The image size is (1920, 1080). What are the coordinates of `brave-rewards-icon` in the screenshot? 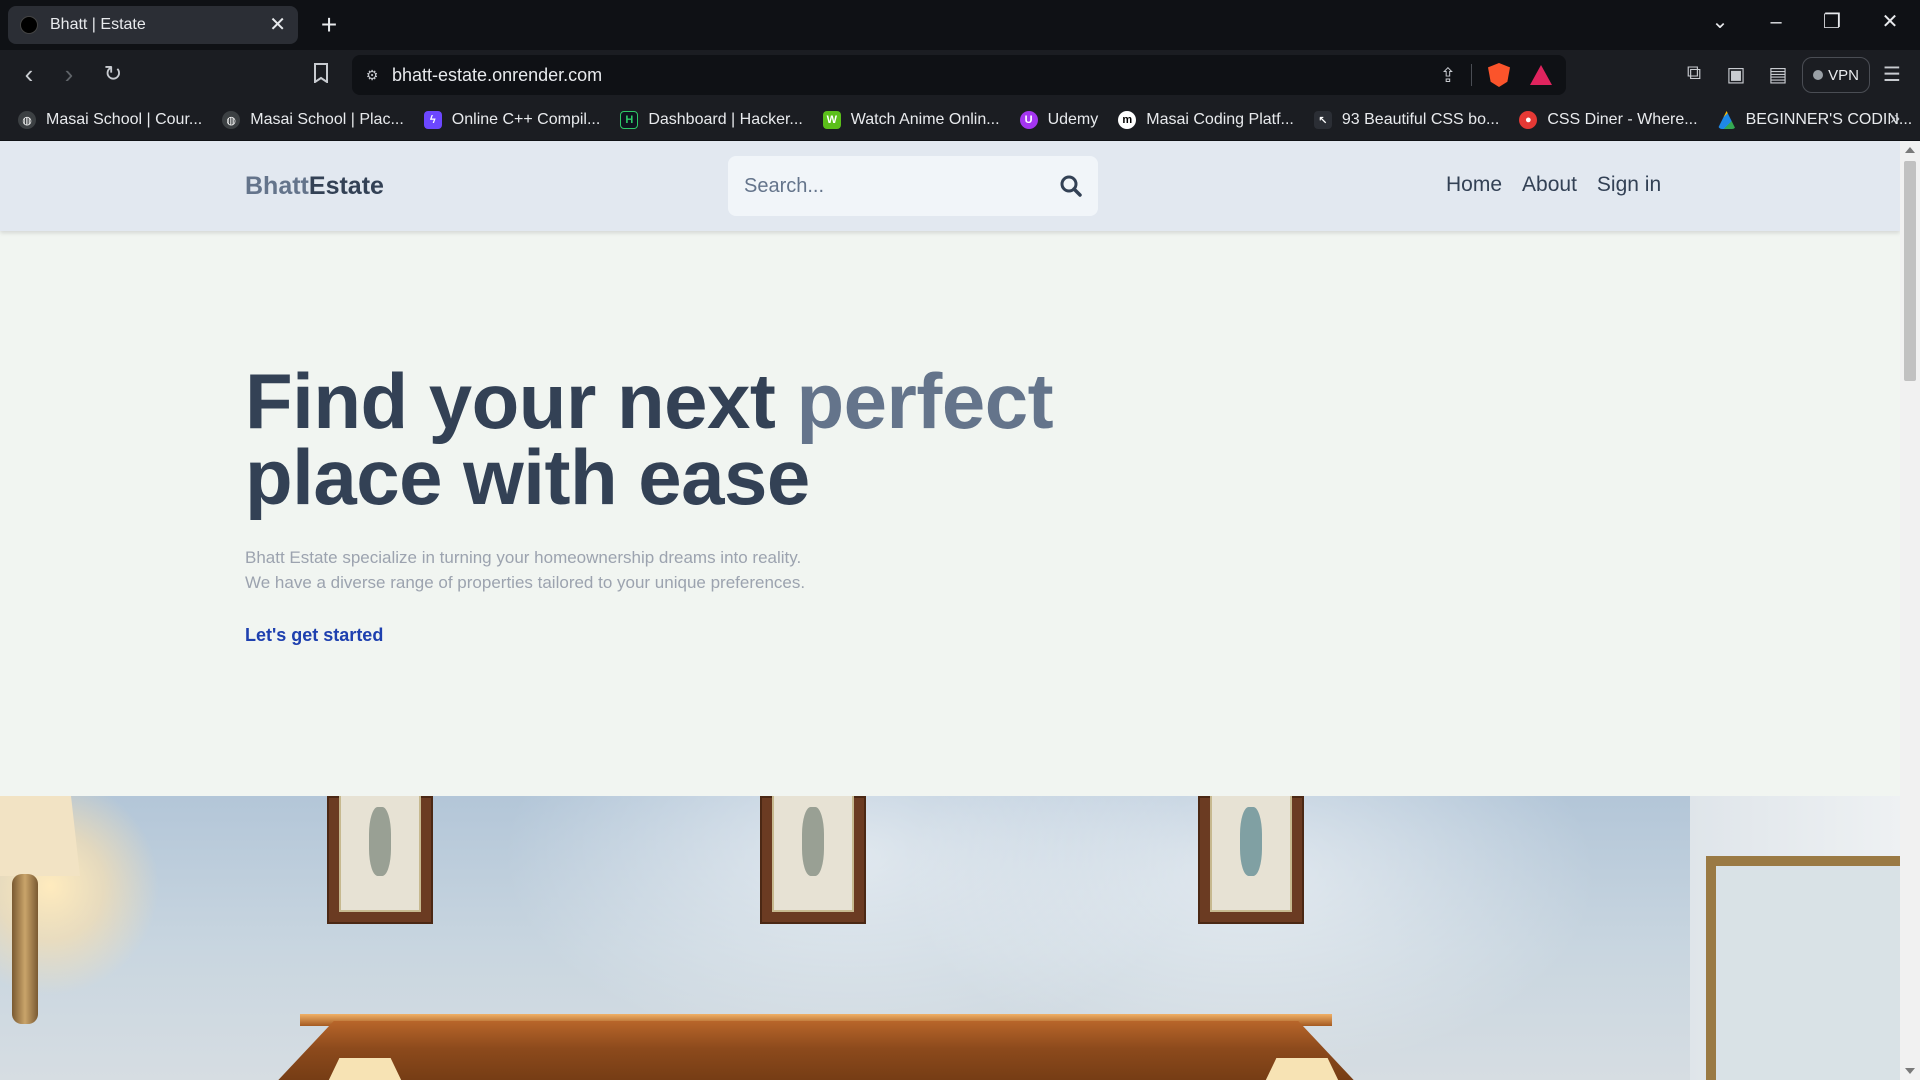 It's located at (1541, 75).